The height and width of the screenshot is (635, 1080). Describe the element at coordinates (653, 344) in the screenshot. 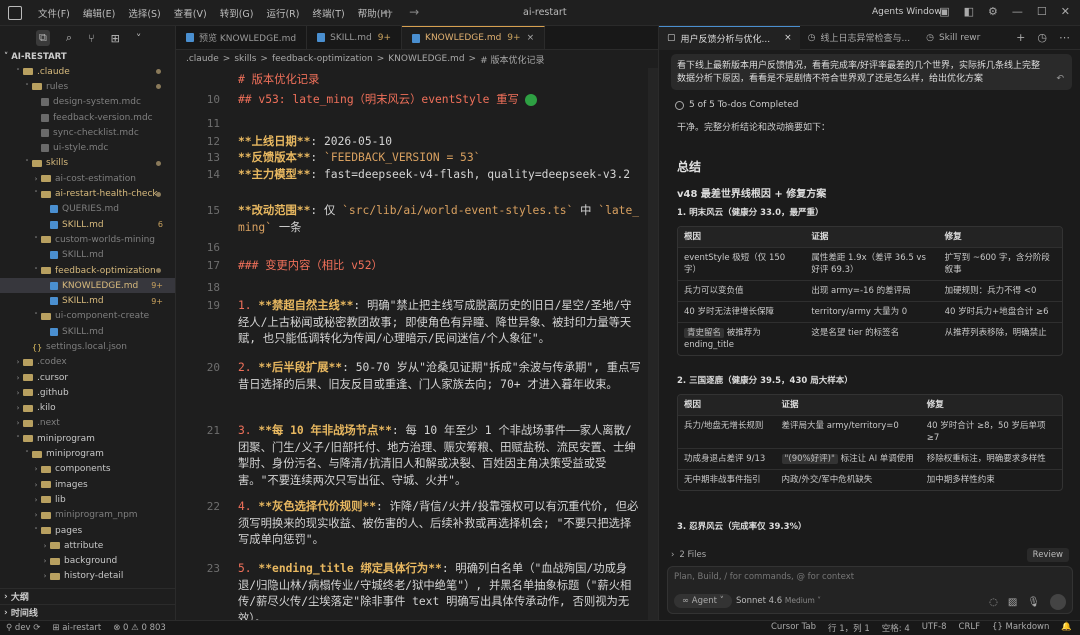

I see `editor-scrollbar` at that location.